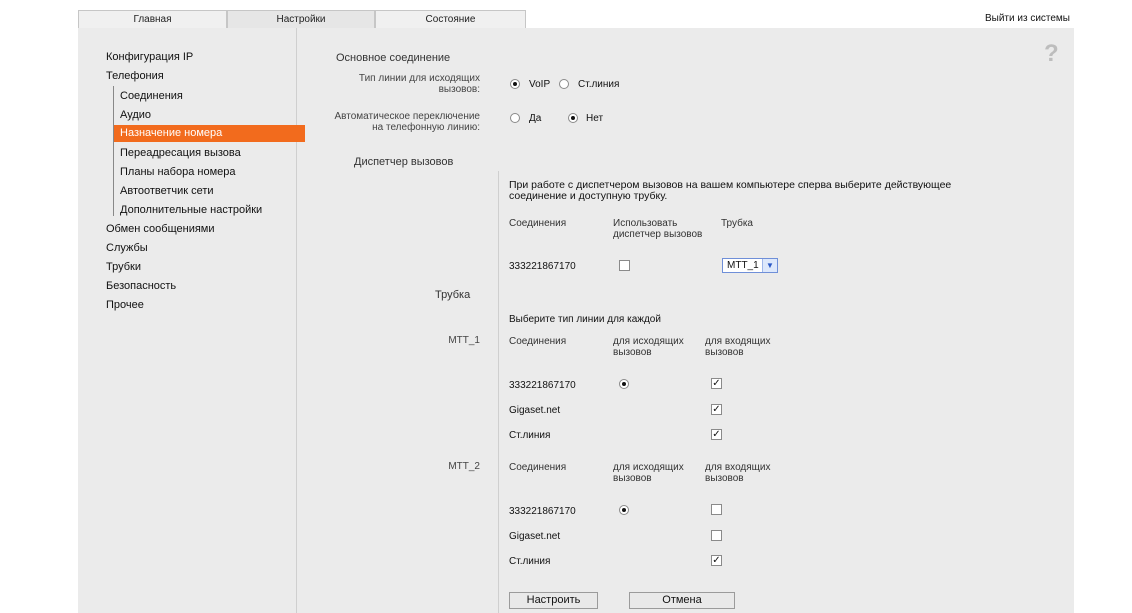  What do you see at coordinates (553, 600) in the screenshot?
I see `apply-button: Настроить` at bounding box center [553, 600].